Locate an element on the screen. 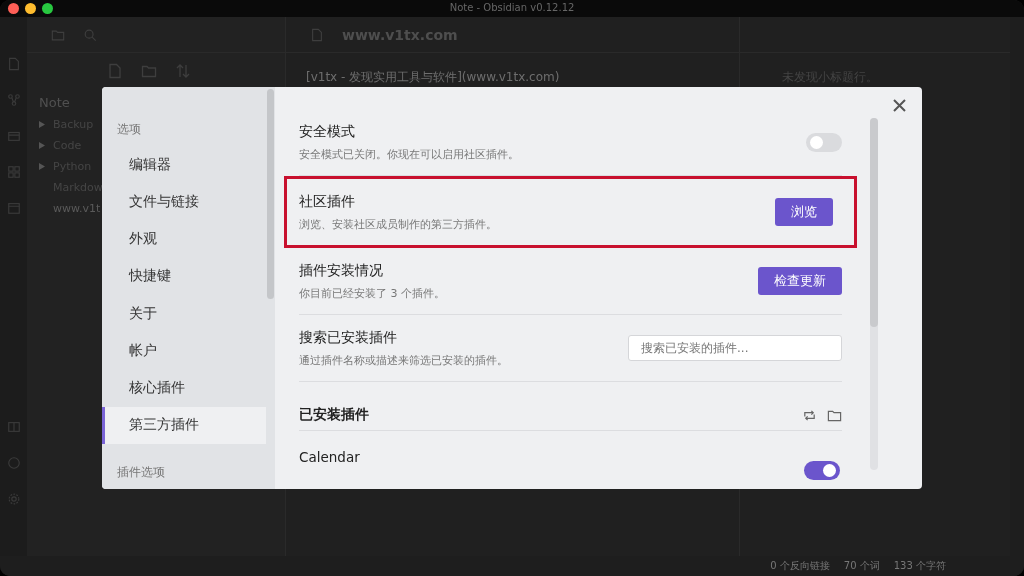  setting-description: 安全模式已关闭。你现在可以启用社区插件。 is located at coordinates (409, 154).